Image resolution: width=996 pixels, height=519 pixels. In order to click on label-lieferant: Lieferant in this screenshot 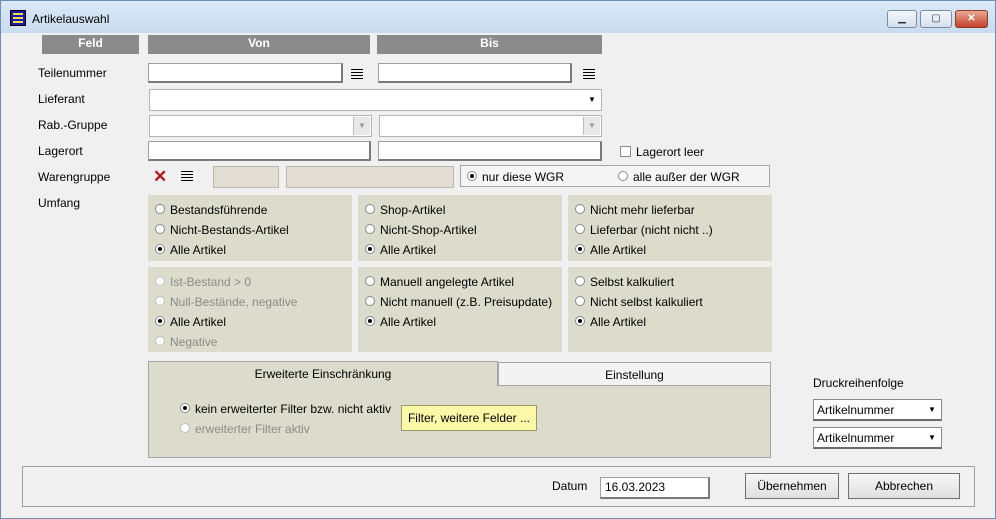, I will do `click(61, 99)`.